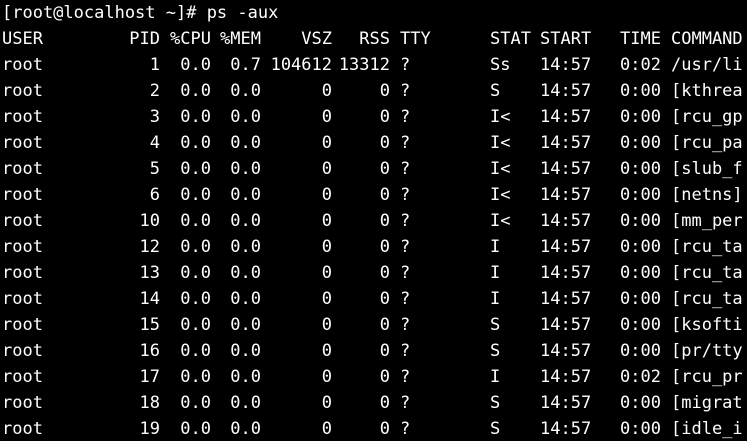 This screenshot has width=747, height=441. What do you see at coordinates (500, 143) in the screenshot?
I see `process-stat: I<` at bounding box center [500, 143].